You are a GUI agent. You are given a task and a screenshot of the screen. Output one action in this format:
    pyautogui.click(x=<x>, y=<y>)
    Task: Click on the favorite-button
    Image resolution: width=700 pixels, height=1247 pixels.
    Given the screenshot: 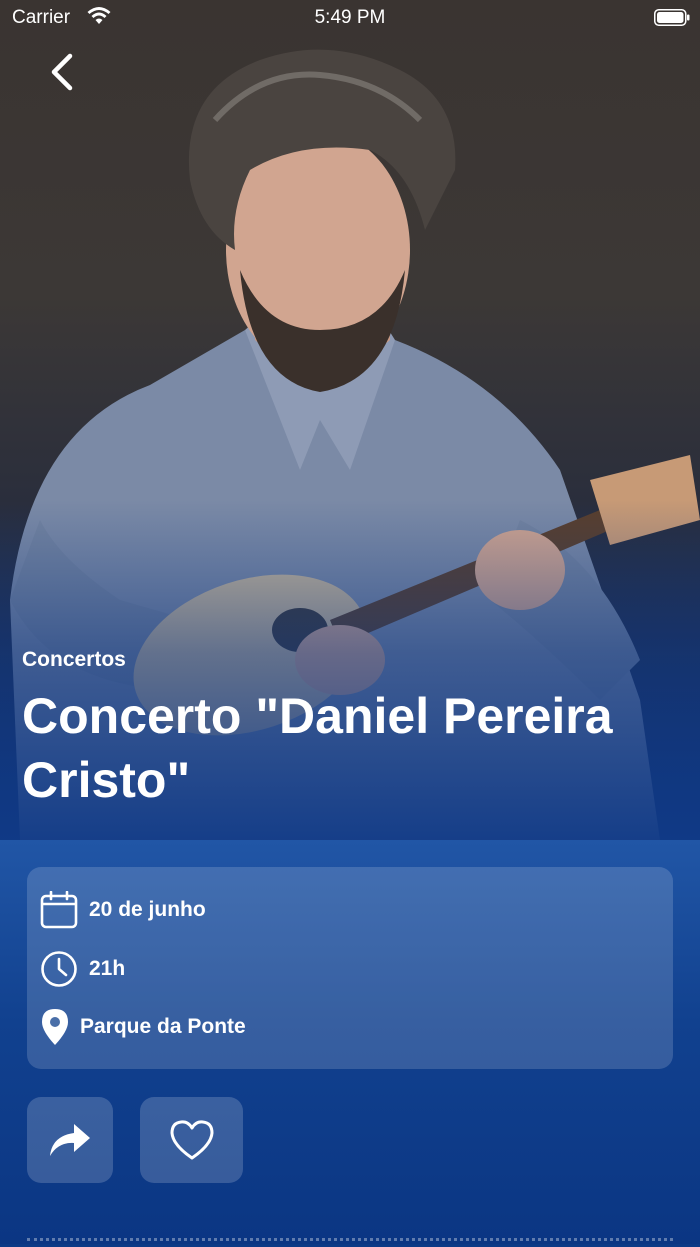 What is the action you would take?
    pyautogui.click(x=191, y=1140)
    